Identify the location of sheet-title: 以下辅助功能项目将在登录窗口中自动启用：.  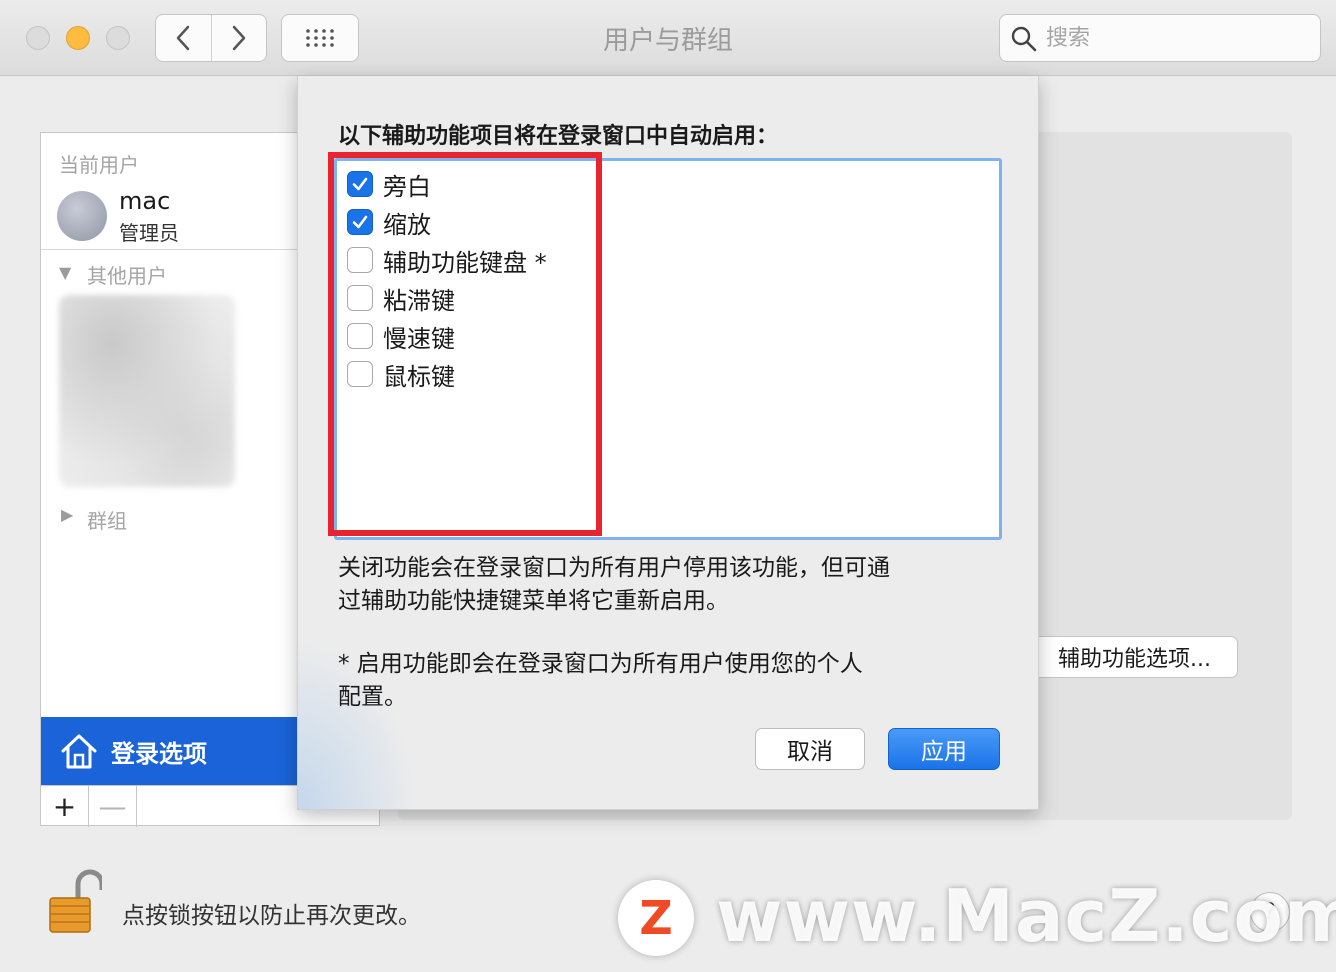
(558, 136).